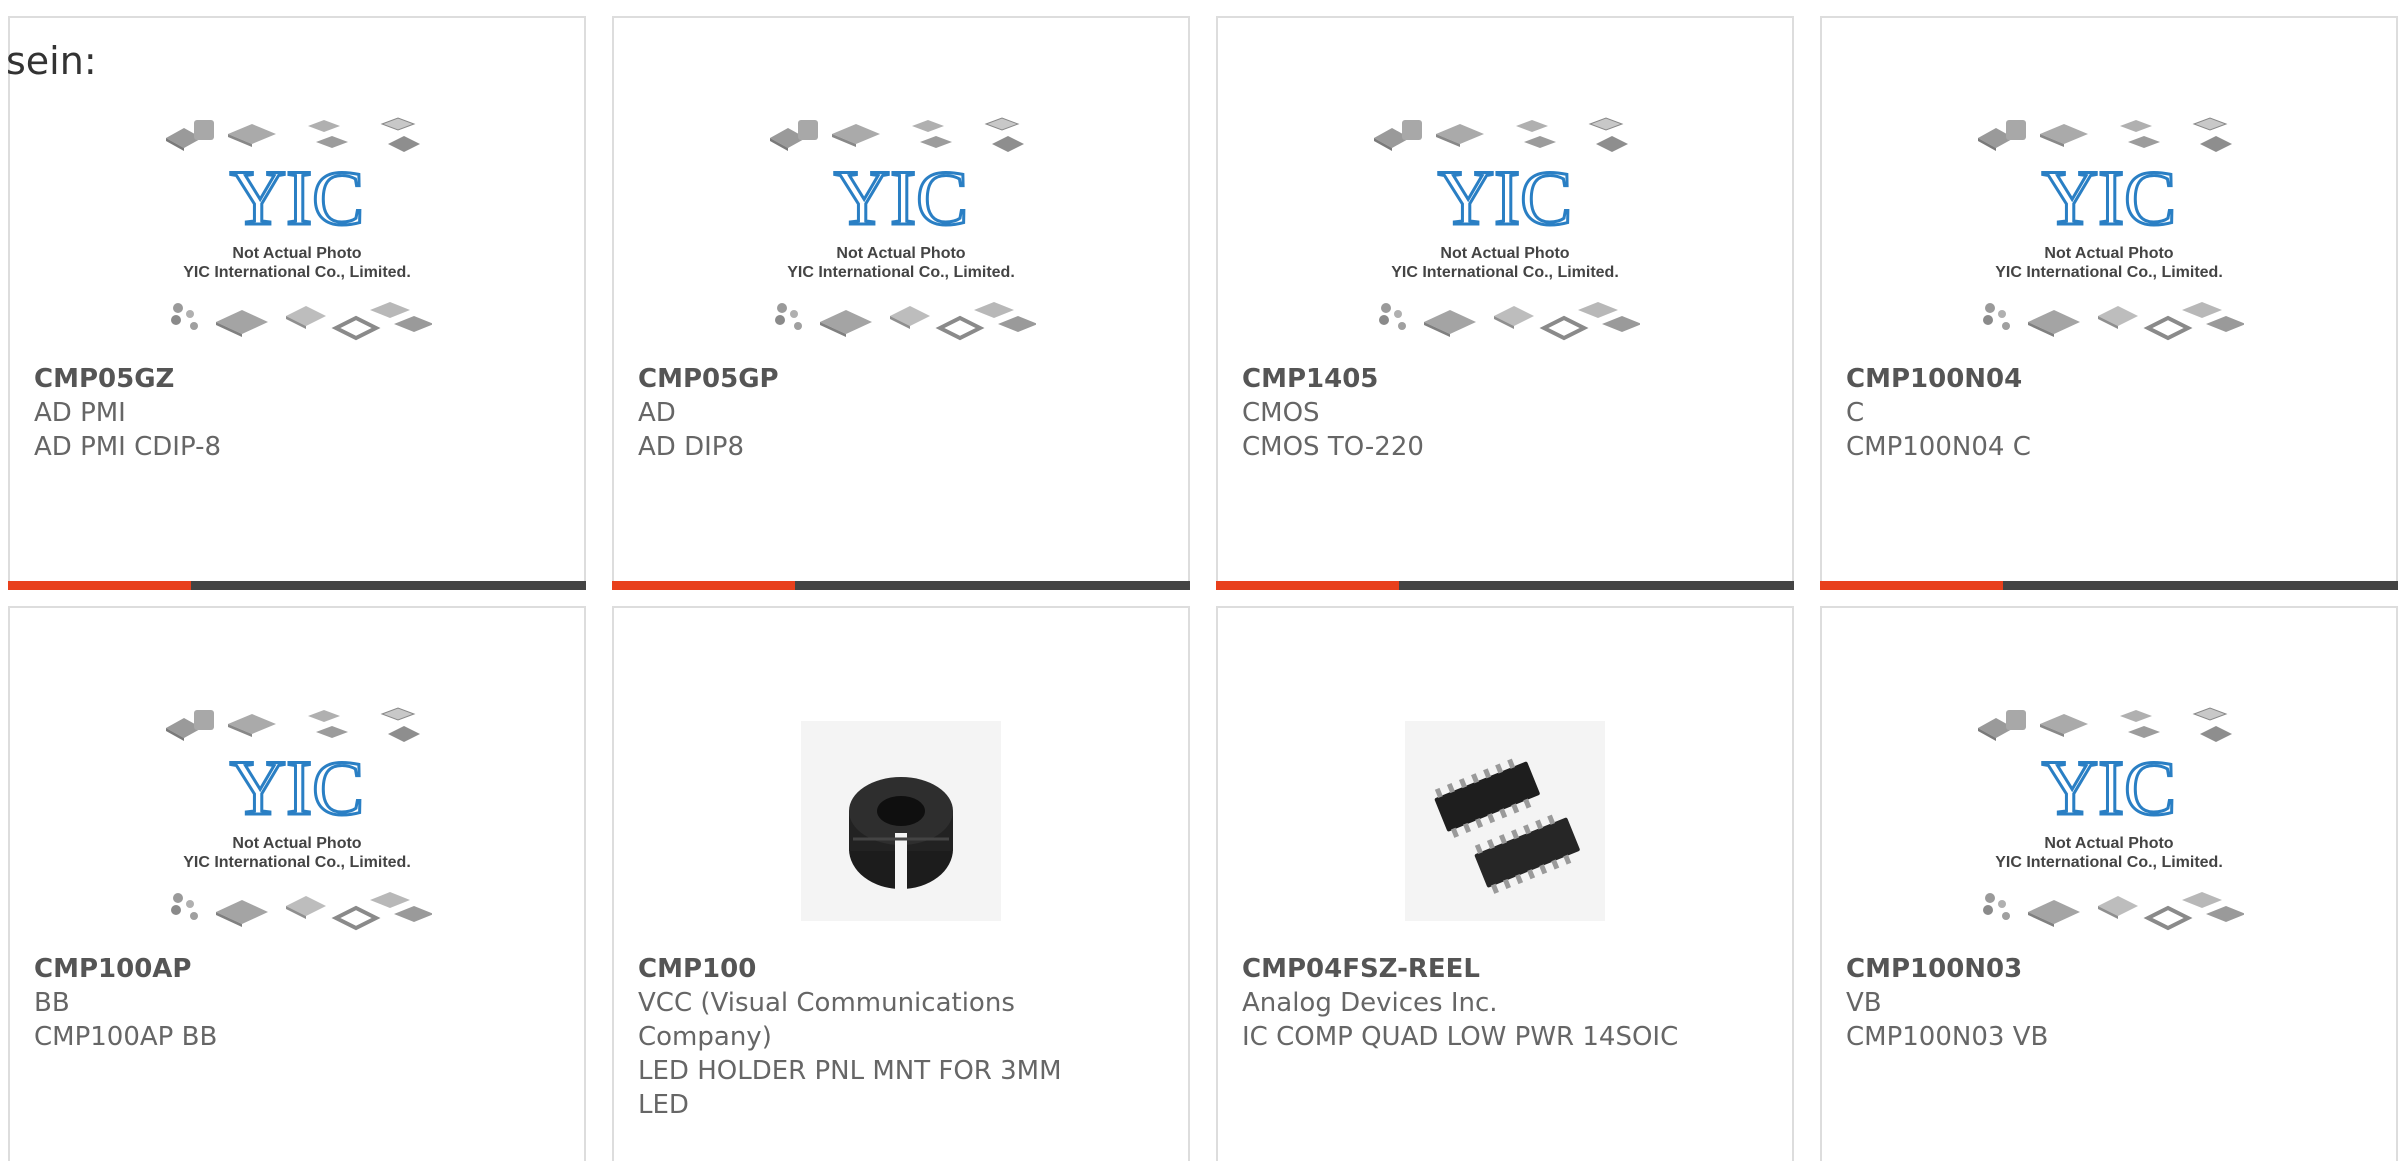 The width and height of the screenshot is (2400, 1161). Describe the element at coordinates (1505, 969) in the screenshot. I see `part-number: CMP04FSZ-REEL` at that location.